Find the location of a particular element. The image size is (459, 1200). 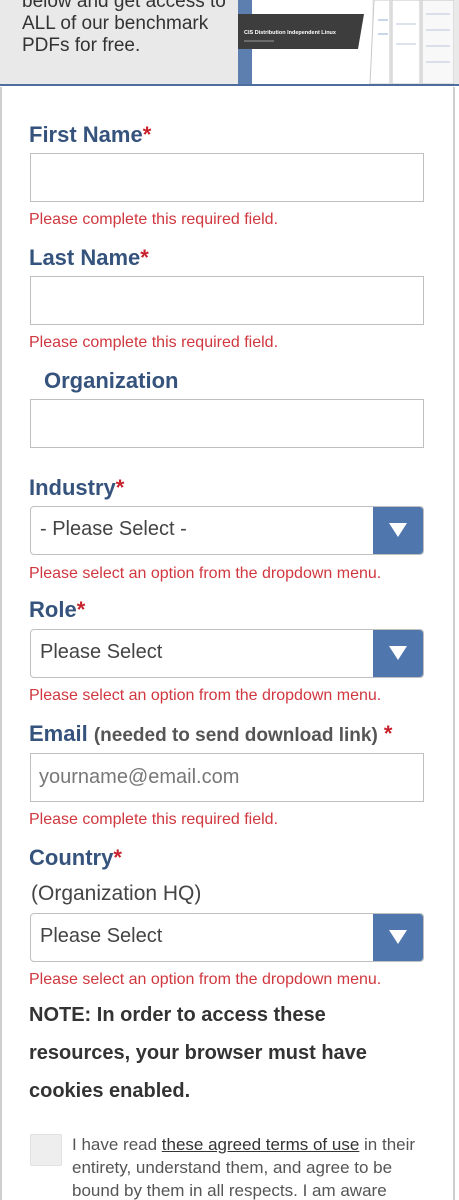

industry-label: Industry* is located at coordinates (76, 488).